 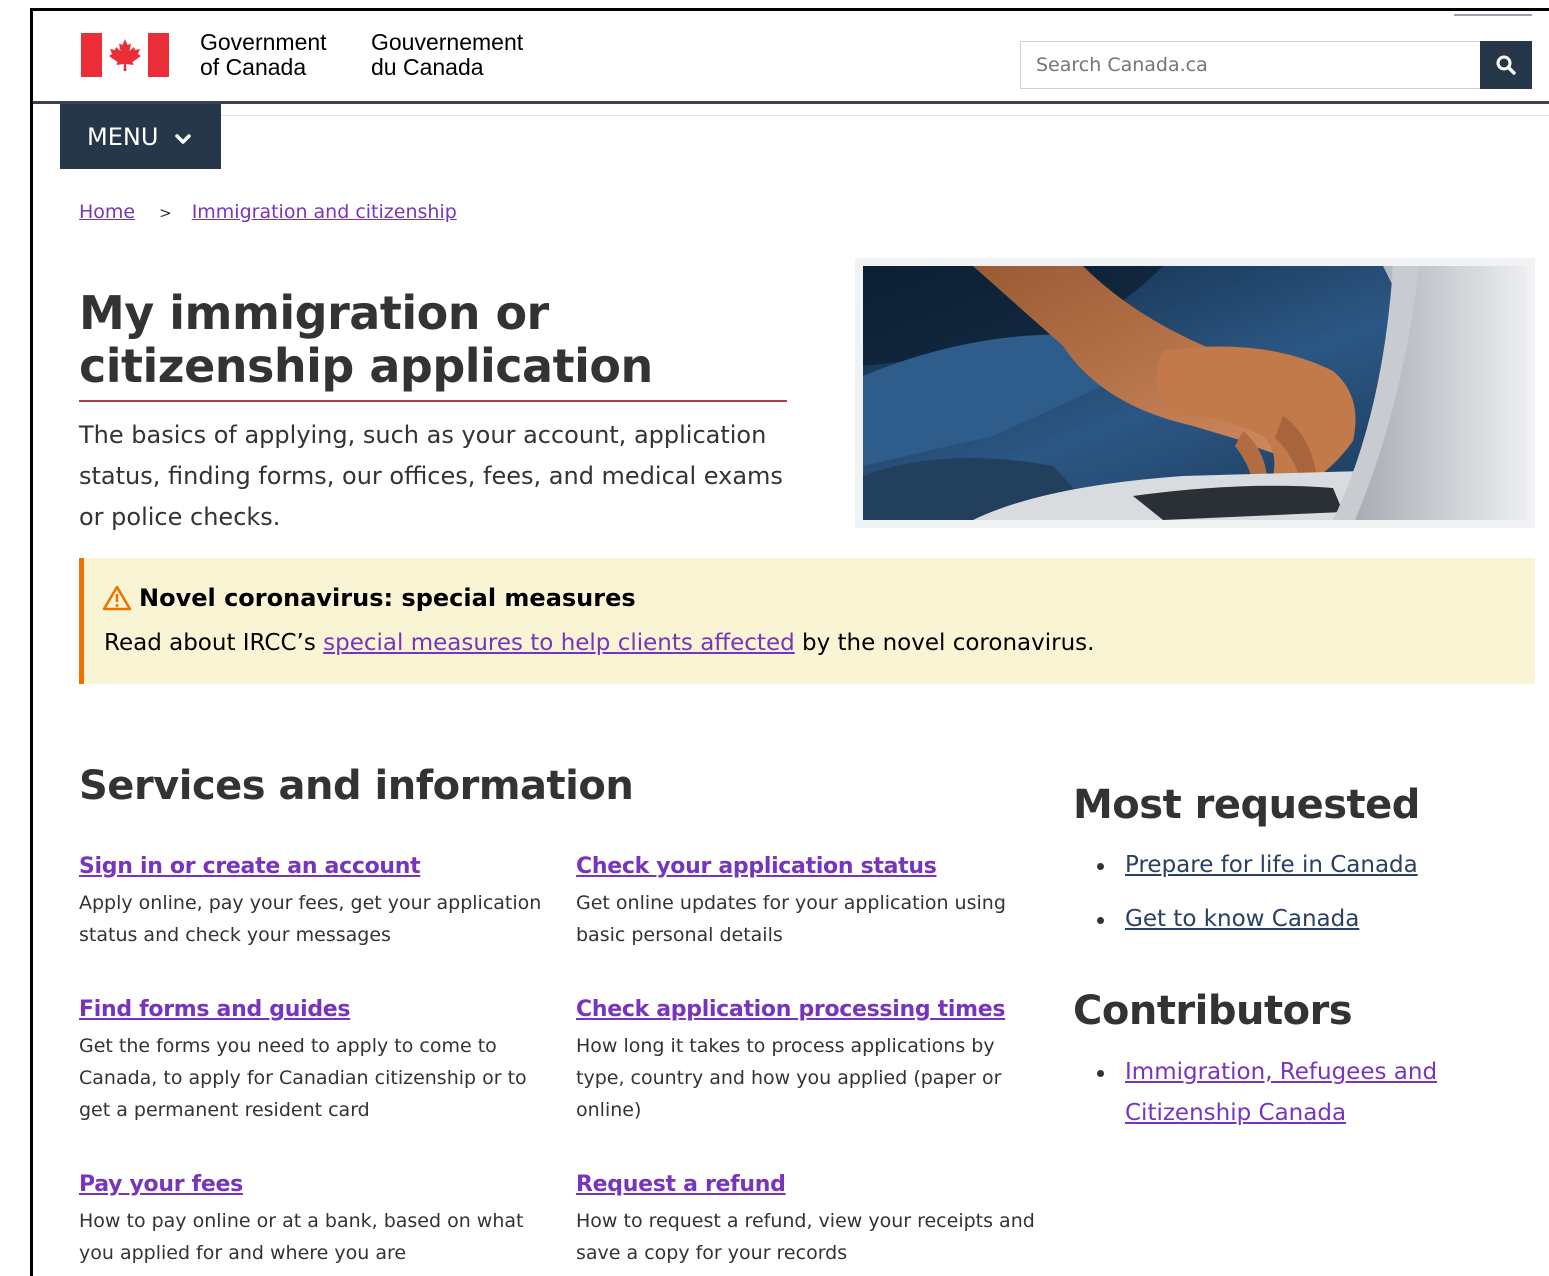 I want to click on signature-french-line-1: Gouvernement, so click(x=447, y=42).